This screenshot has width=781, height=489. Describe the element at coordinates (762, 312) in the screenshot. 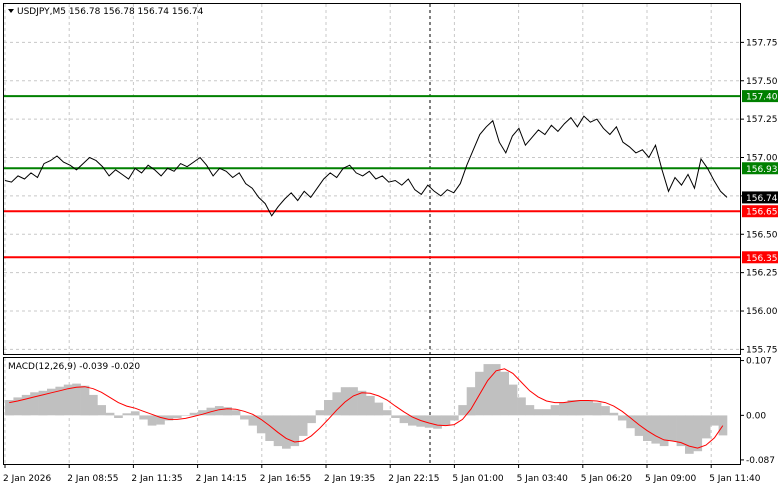

I see `y-tick-label: 156.00` at that location.